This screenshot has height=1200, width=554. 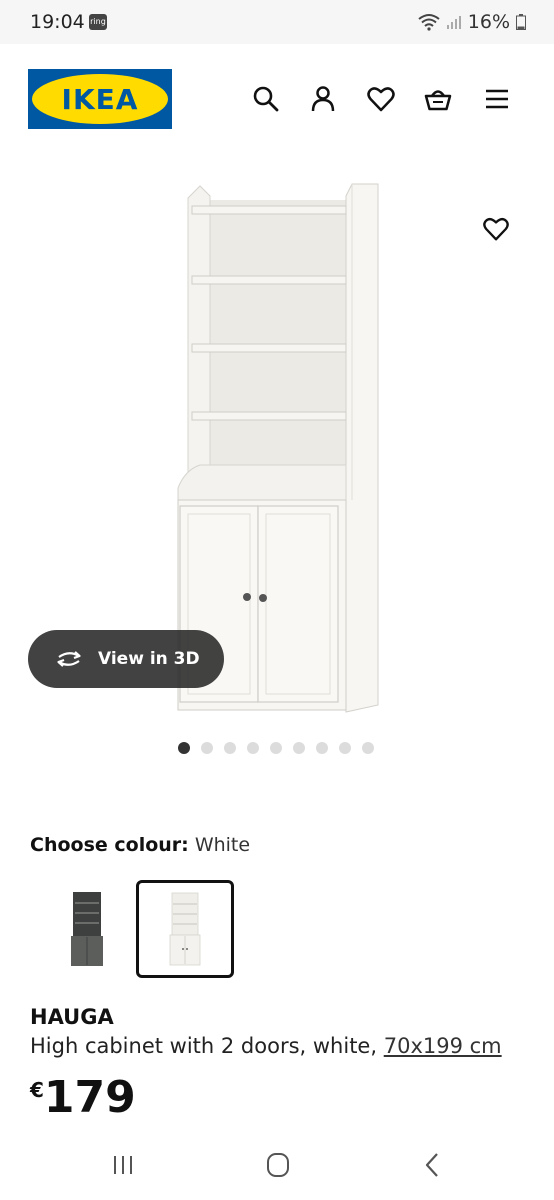 I want to click on product-description-text: High cabinet with 2 doors, white,, so click(x=204, y=1046).